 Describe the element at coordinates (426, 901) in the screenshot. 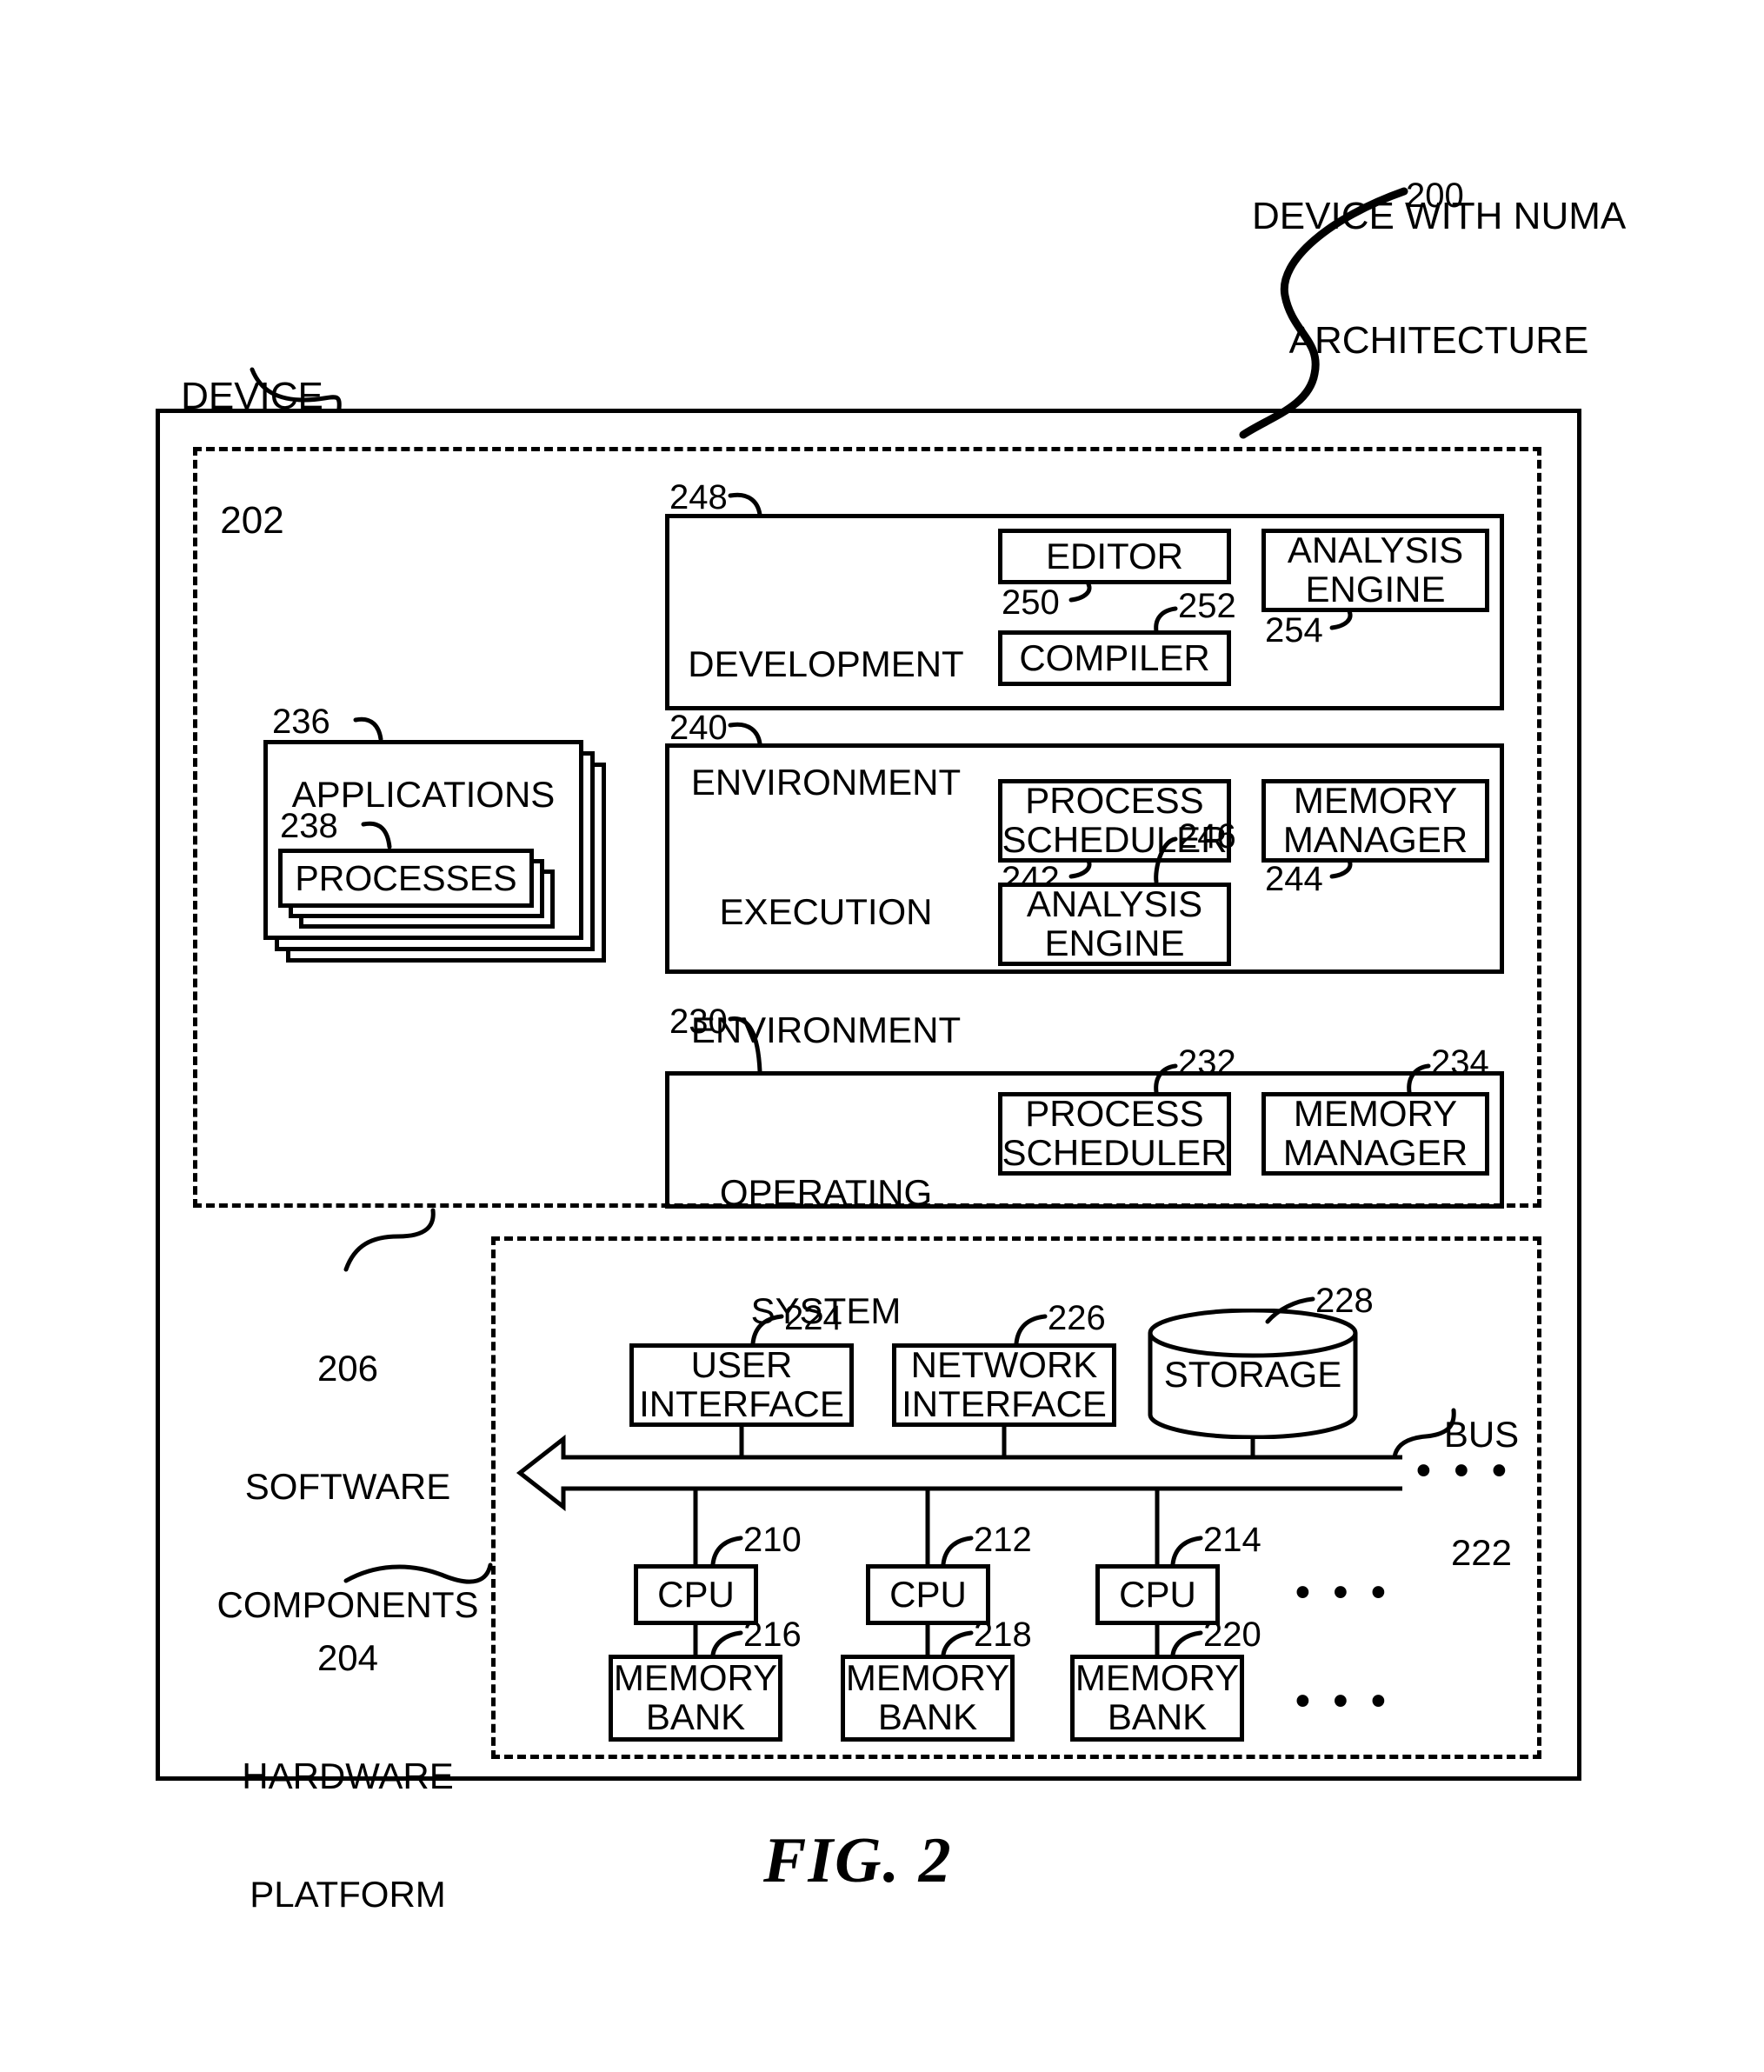

I see `processes-stack: PROCESSES` at that location.